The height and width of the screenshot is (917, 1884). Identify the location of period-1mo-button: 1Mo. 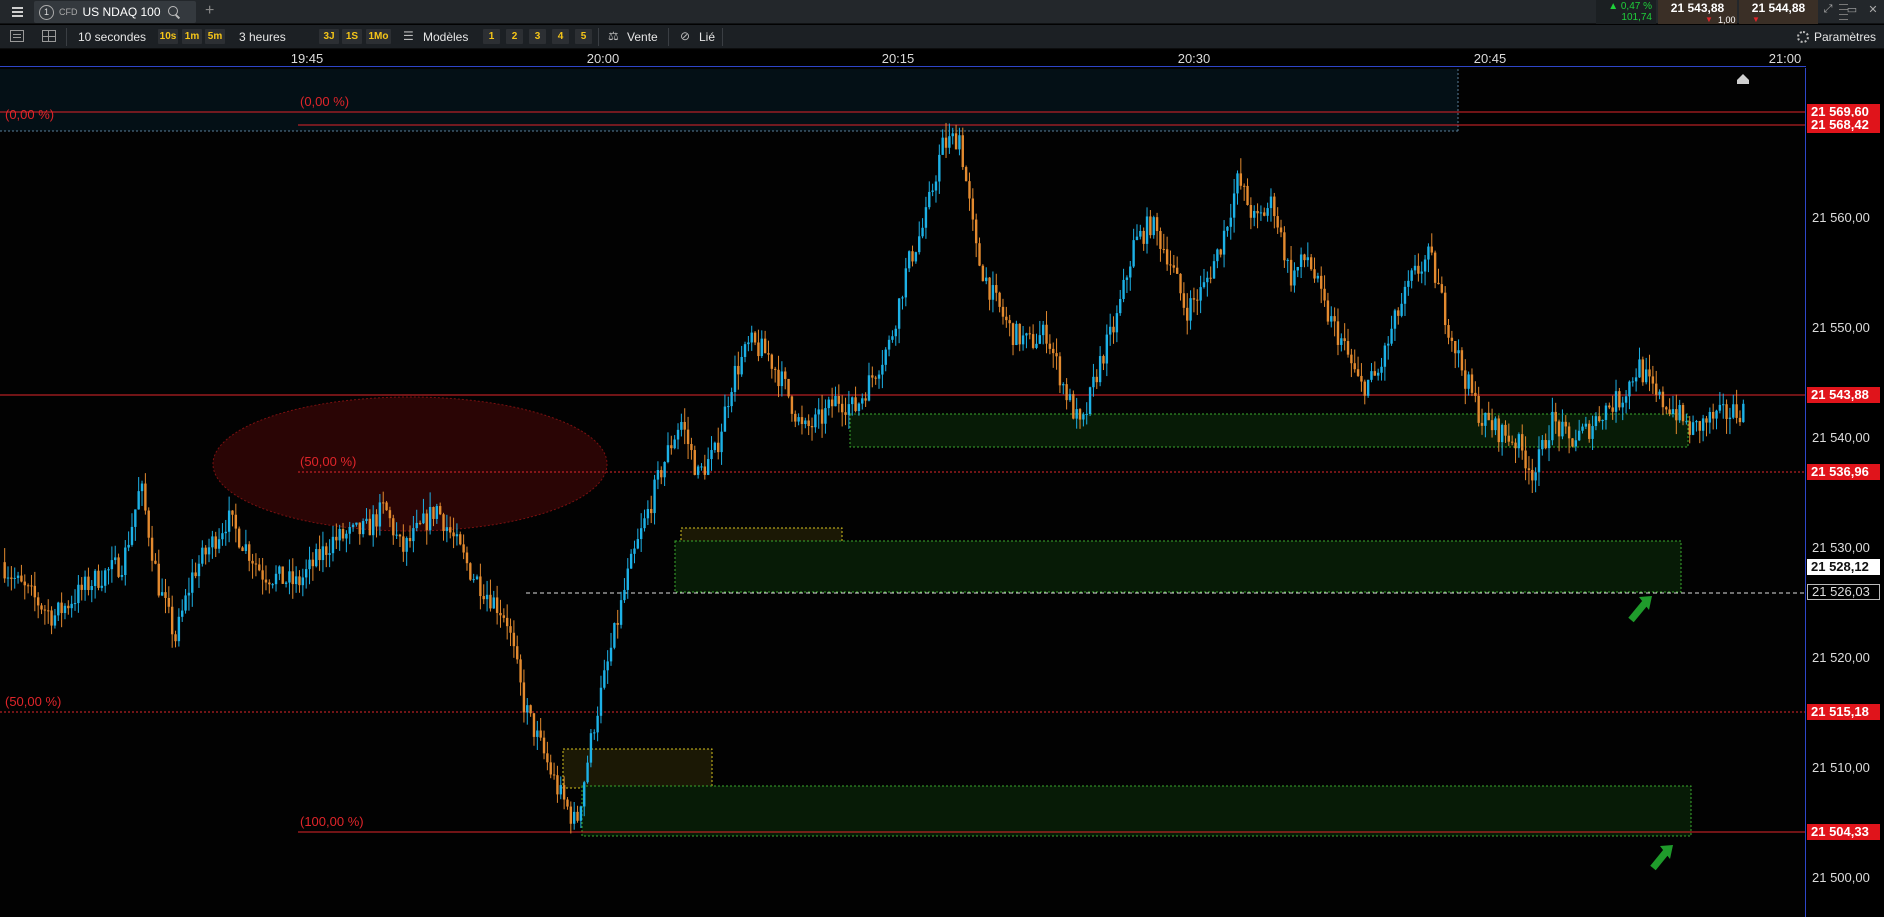
(378, 36).